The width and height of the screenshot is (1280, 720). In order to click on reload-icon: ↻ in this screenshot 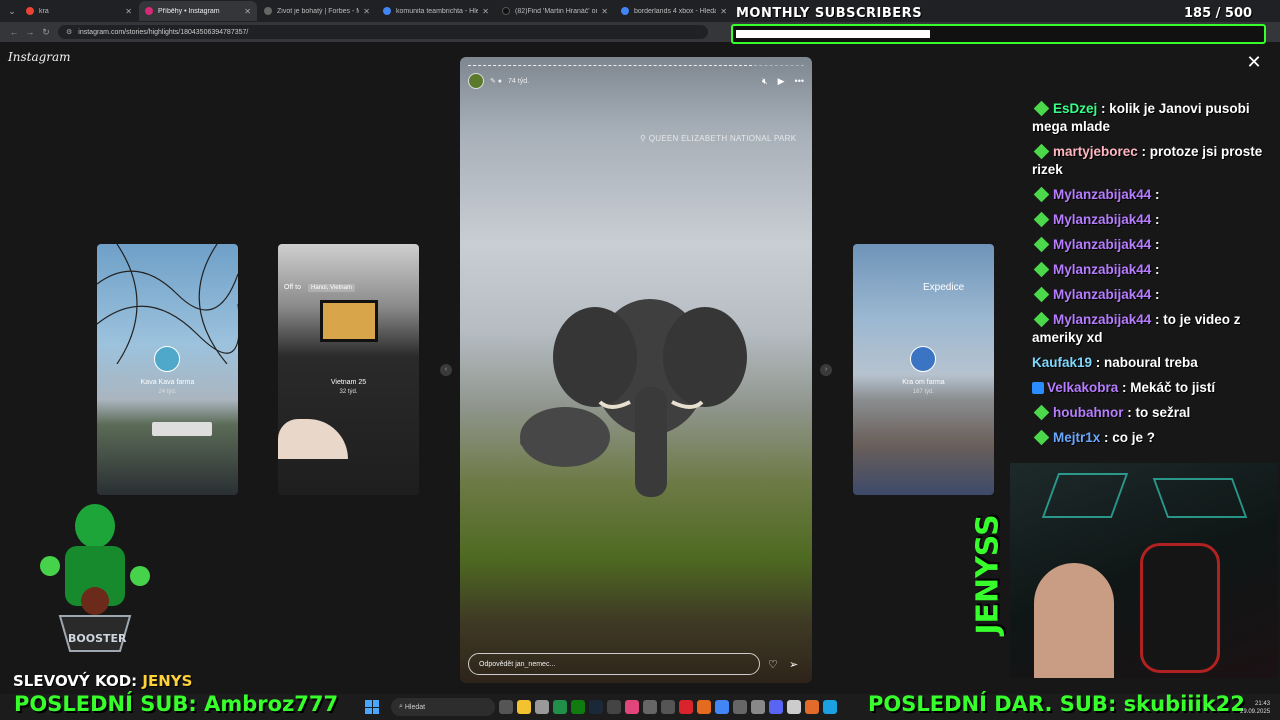, I will do `click(46, 32)`.